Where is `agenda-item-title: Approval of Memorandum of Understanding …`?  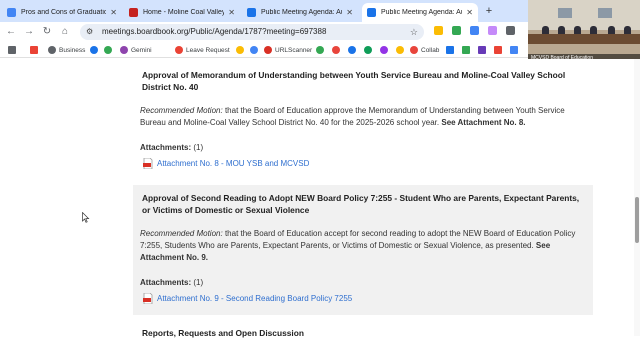 agenda-item-title: Approval of Memorandum of Understanding … is located at coordinates (354, 81).